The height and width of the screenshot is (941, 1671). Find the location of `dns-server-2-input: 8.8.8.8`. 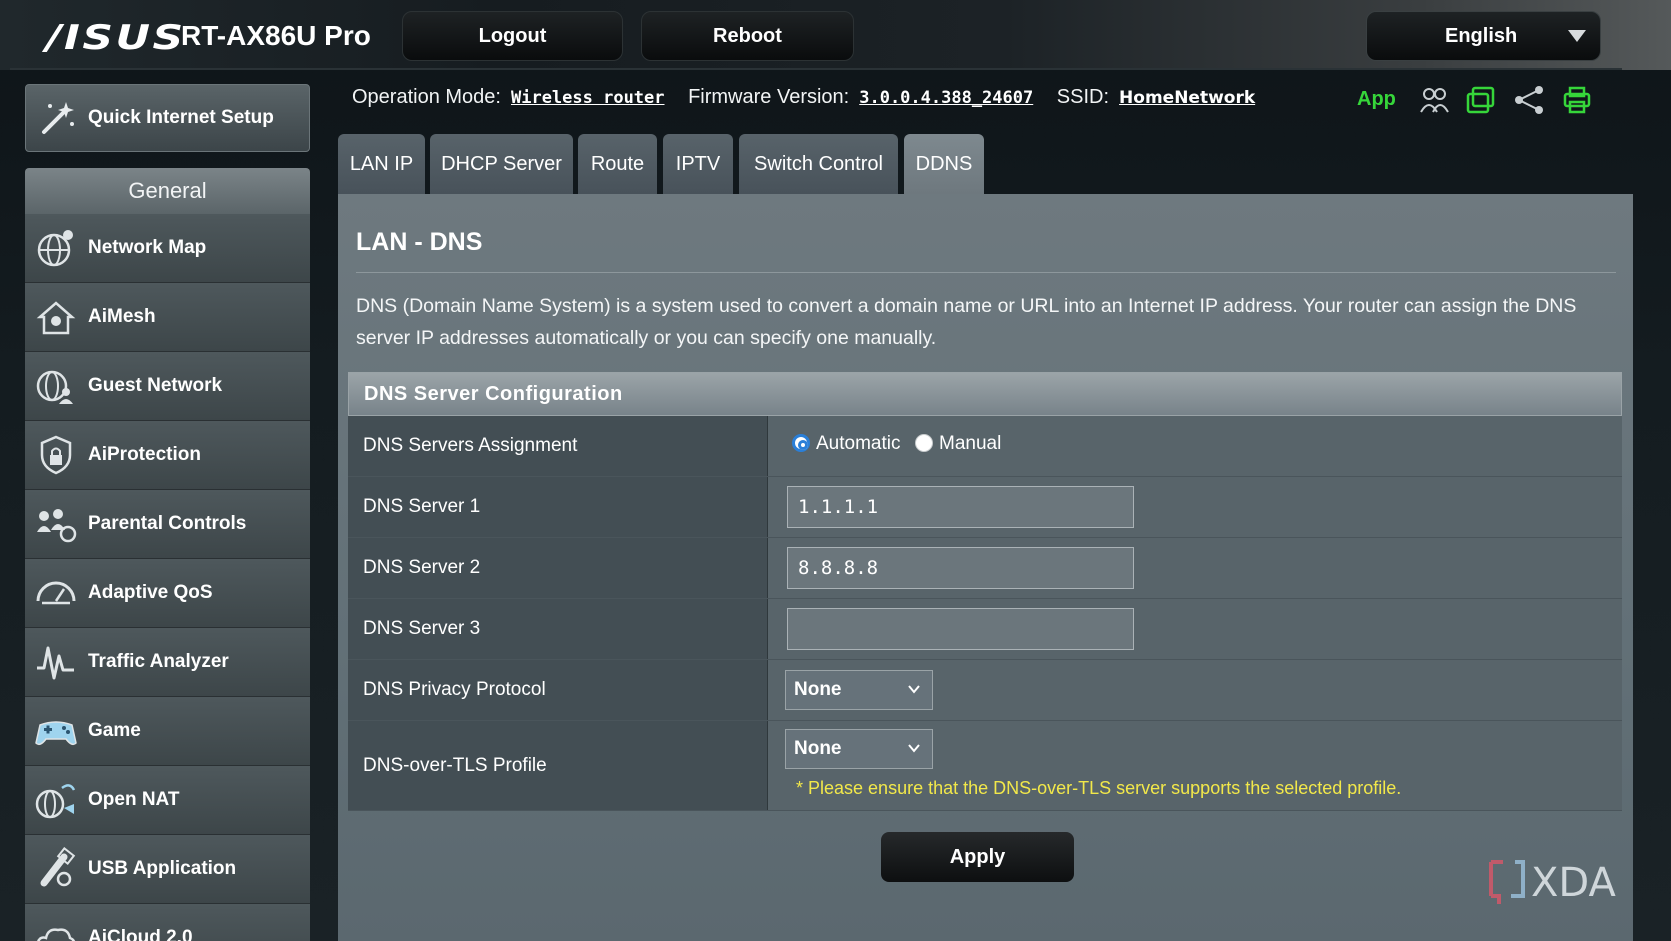

dns-server-2-input: 8.8.8.8 is located at coordinates (960, 568).